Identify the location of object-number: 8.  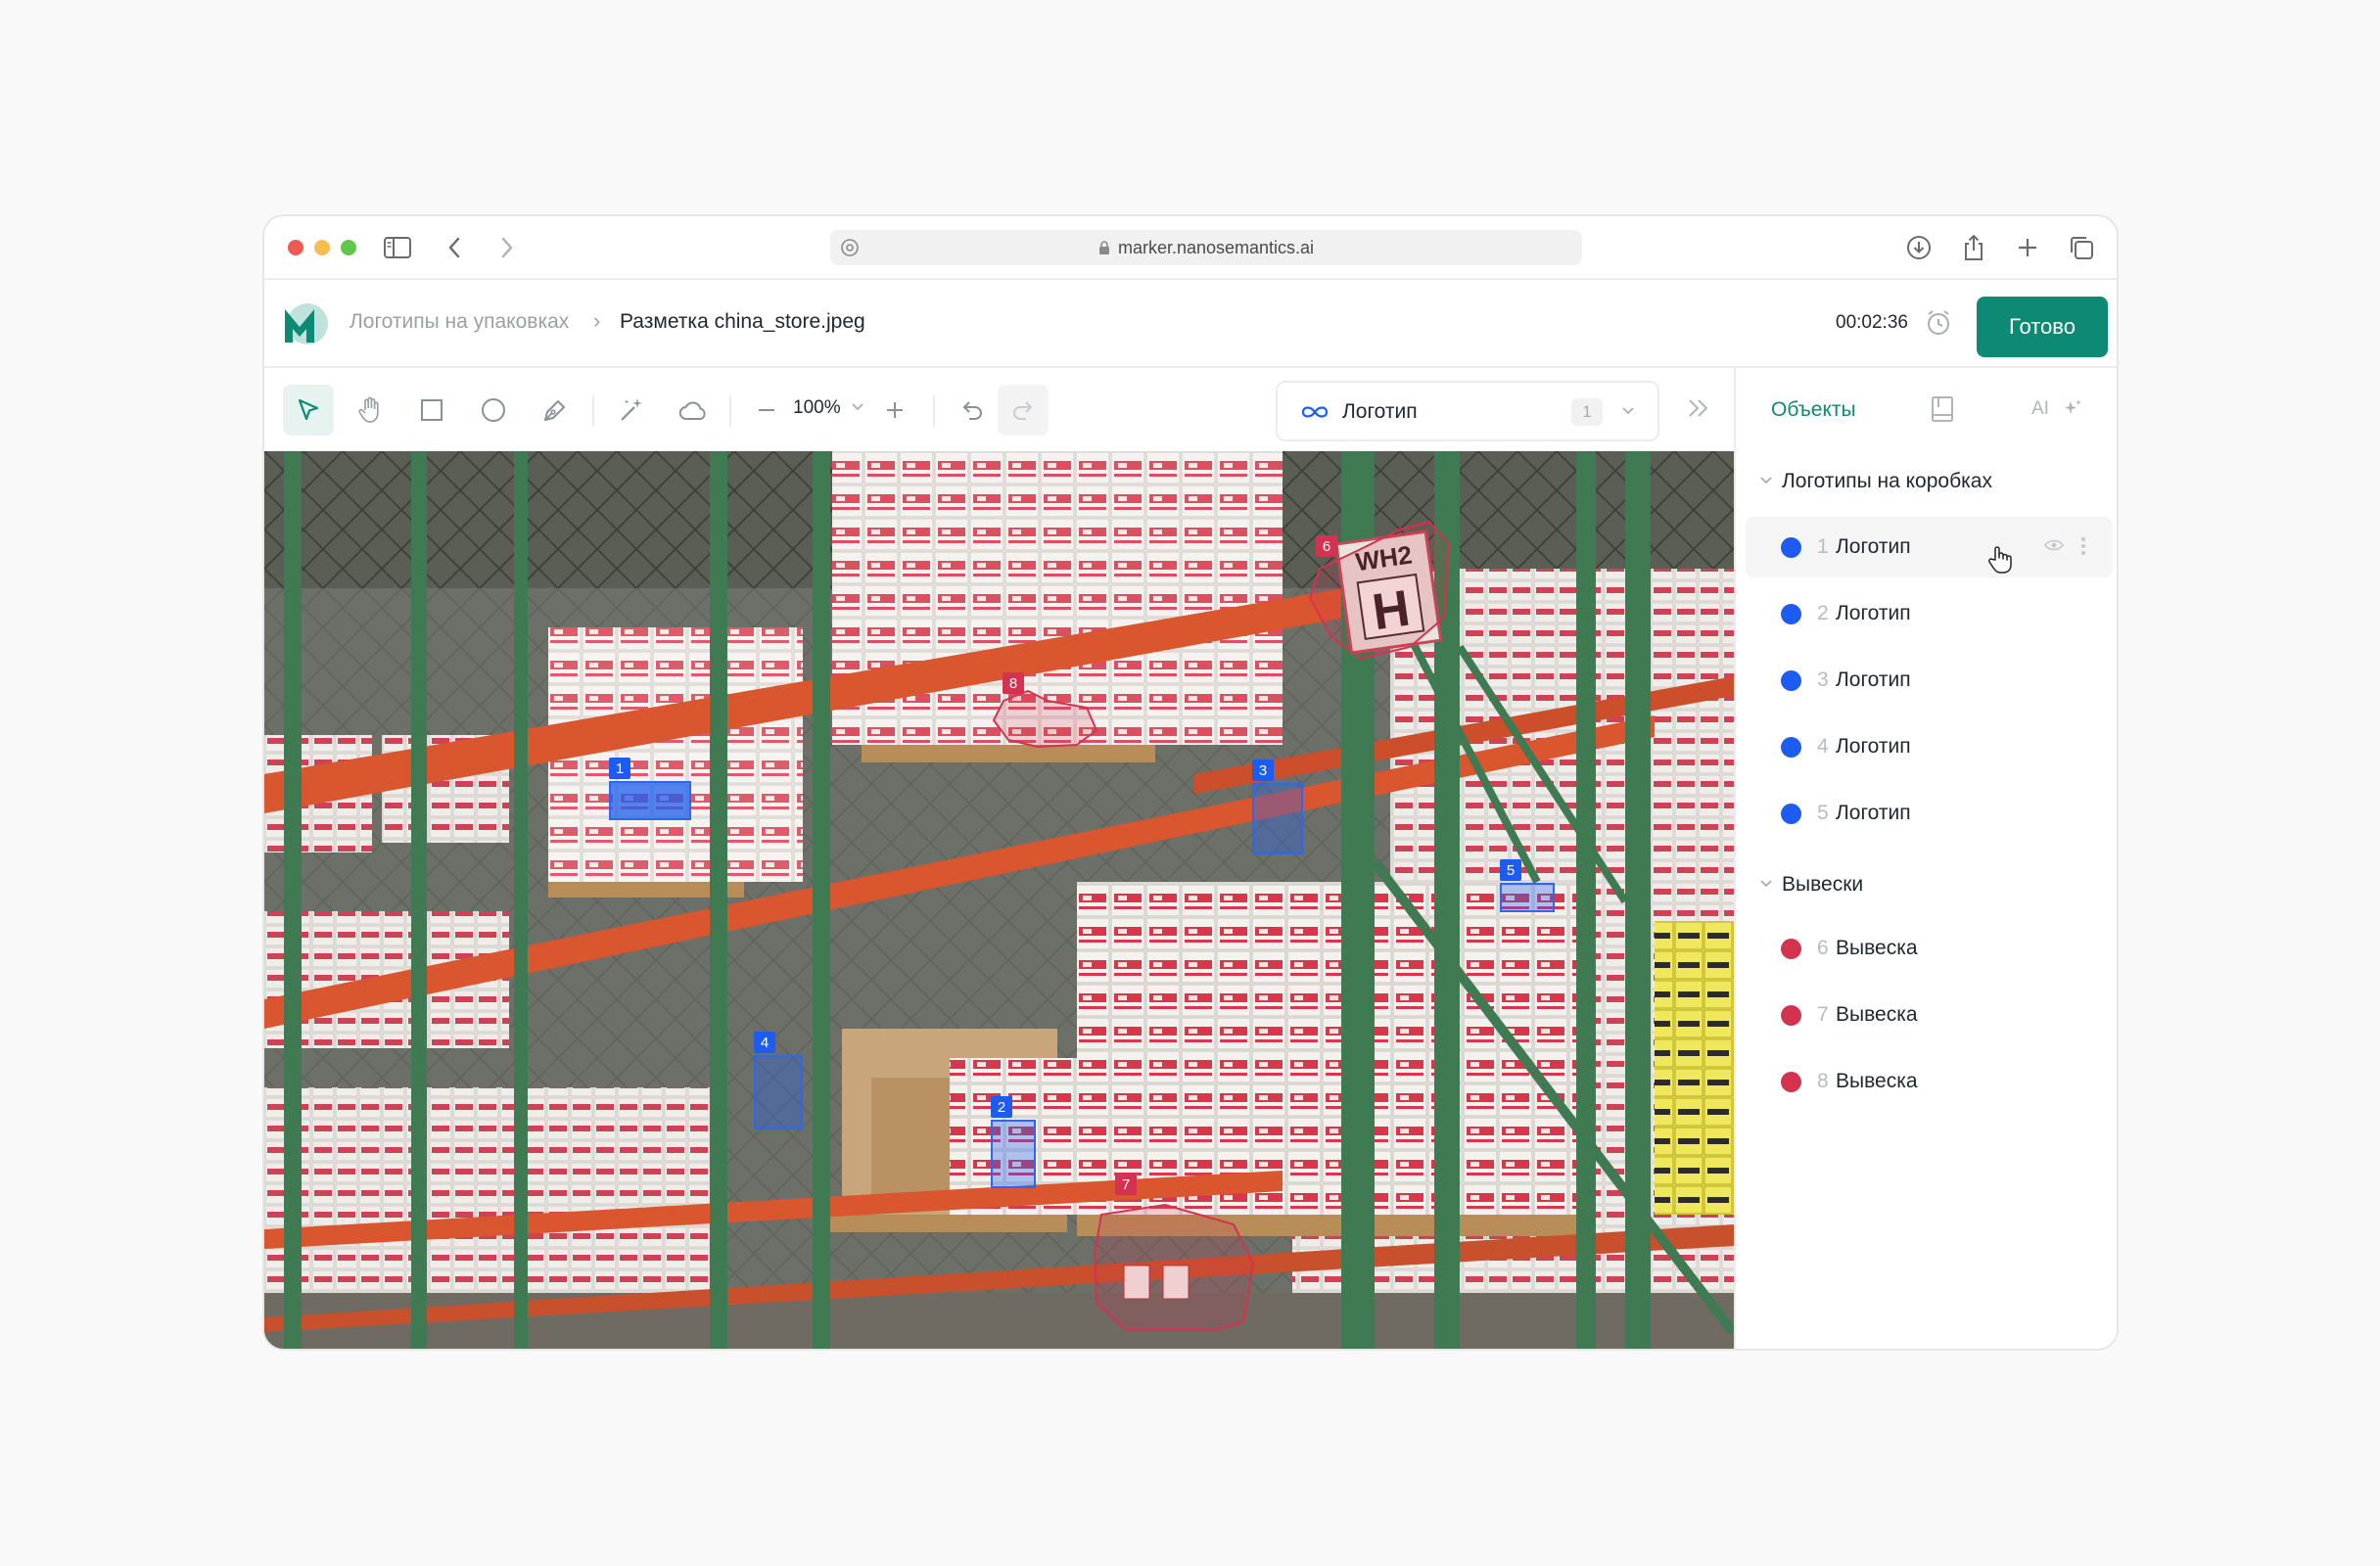
(1823, 1081).